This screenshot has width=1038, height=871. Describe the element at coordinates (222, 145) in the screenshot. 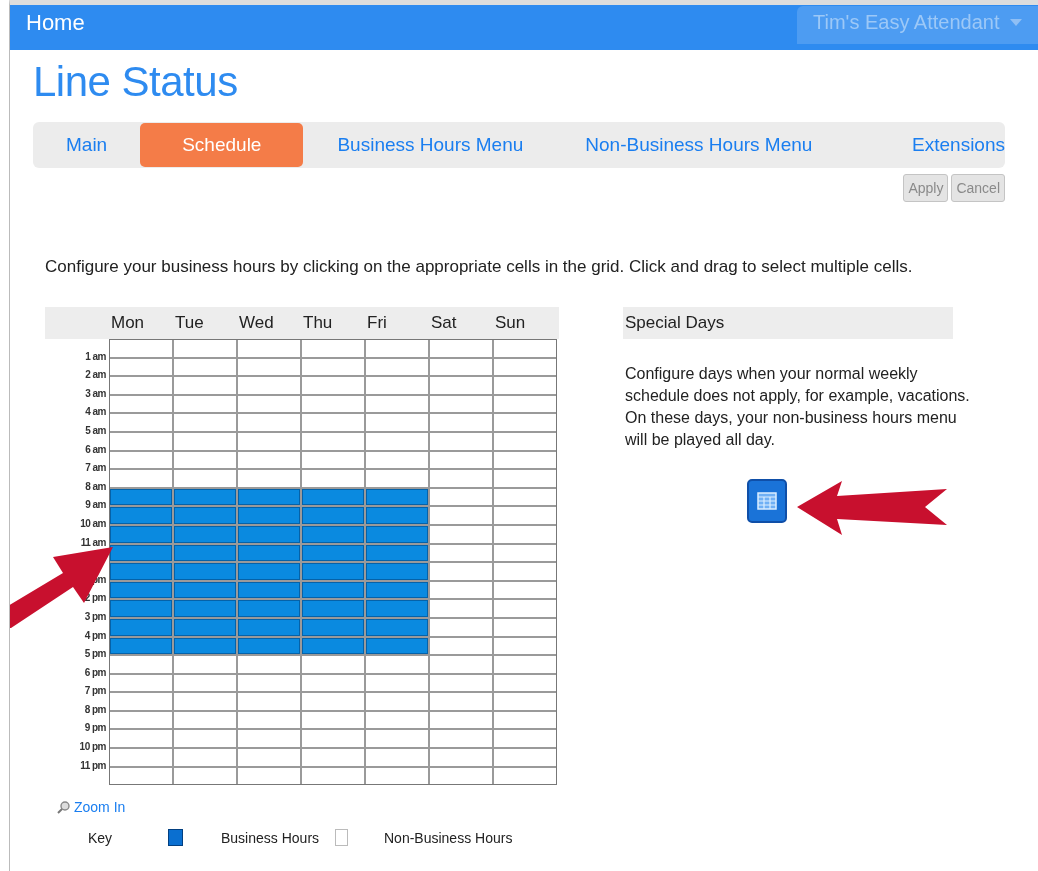

I see `tab: Schedule` at that location.